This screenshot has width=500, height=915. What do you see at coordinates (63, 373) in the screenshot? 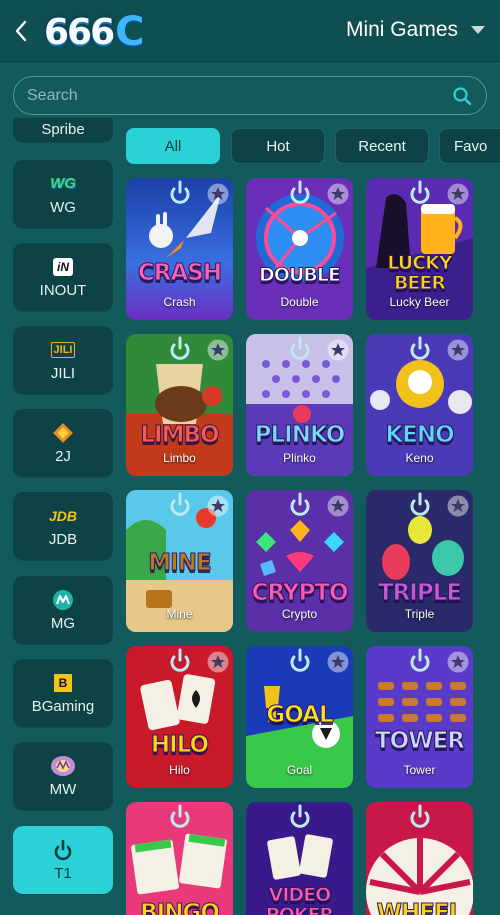
I see `provider-label: JILI` at bounding box center [63, 373].